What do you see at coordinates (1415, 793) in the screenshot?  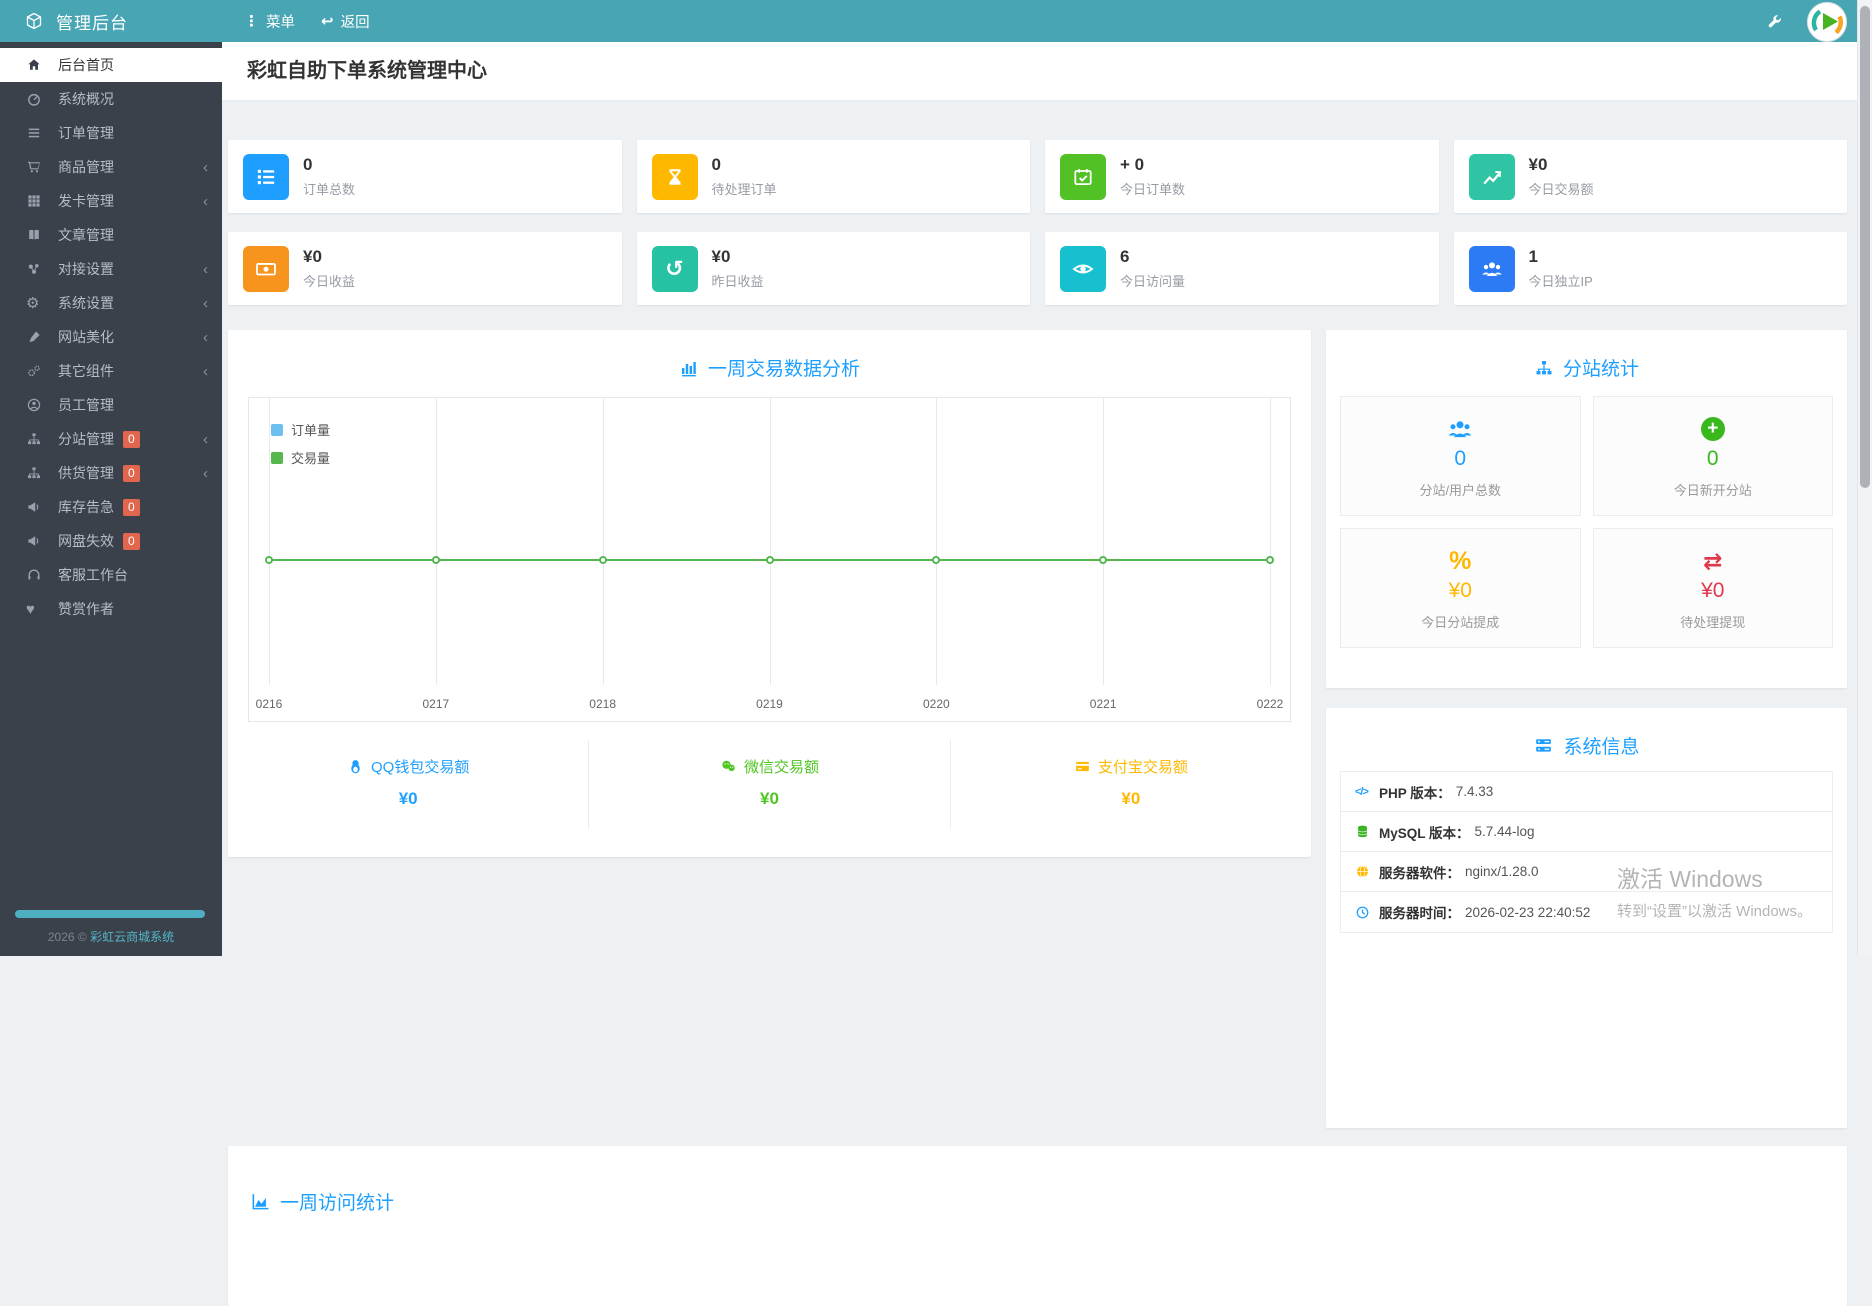 I see `system-info-label: PHP 版本：` at bounding box center [1415, 793].